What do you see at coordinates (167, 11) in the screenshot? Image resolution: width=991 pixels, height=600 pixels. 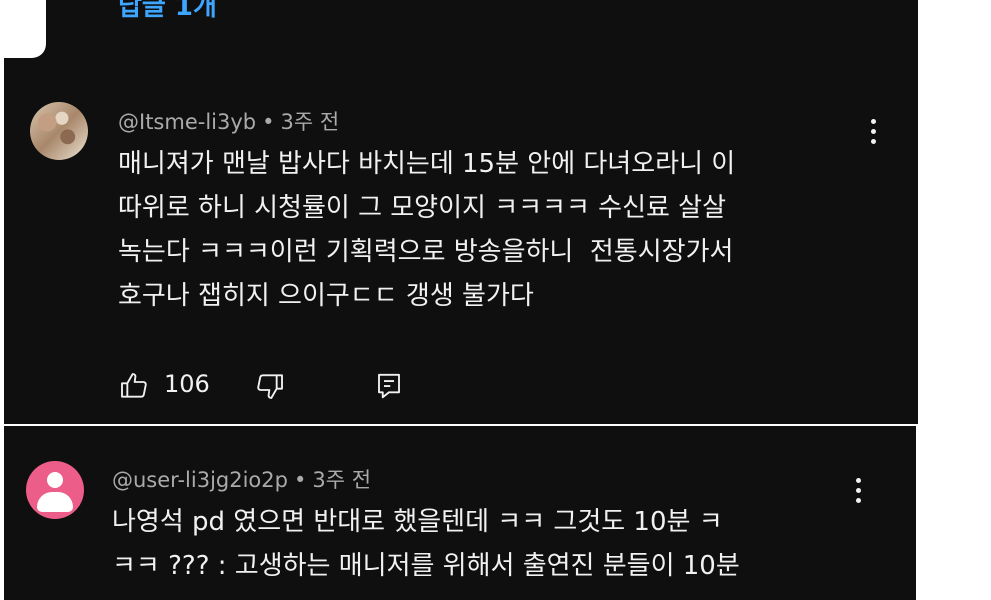 I see `replies-toggle-link: 답글 1개` at bounding box center [167, 11].